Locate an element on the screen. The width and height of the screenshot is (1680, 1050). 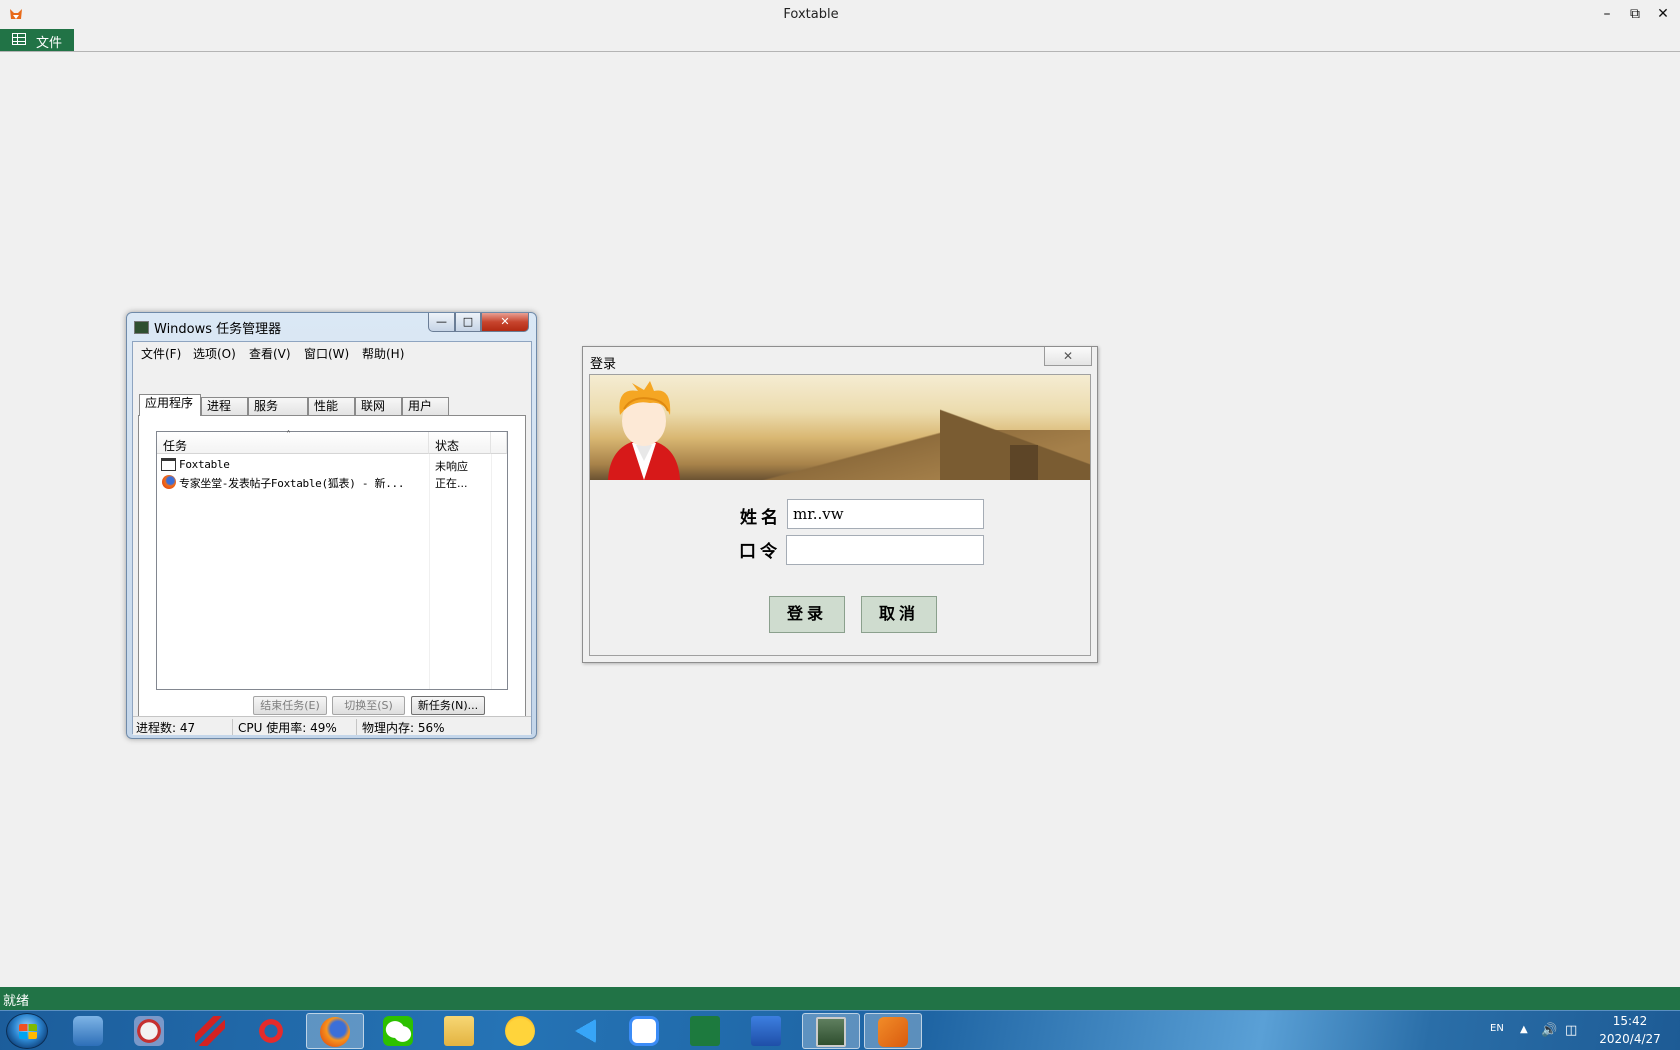
tab-applications: 应用程序 is located at coordinates (170, 405).